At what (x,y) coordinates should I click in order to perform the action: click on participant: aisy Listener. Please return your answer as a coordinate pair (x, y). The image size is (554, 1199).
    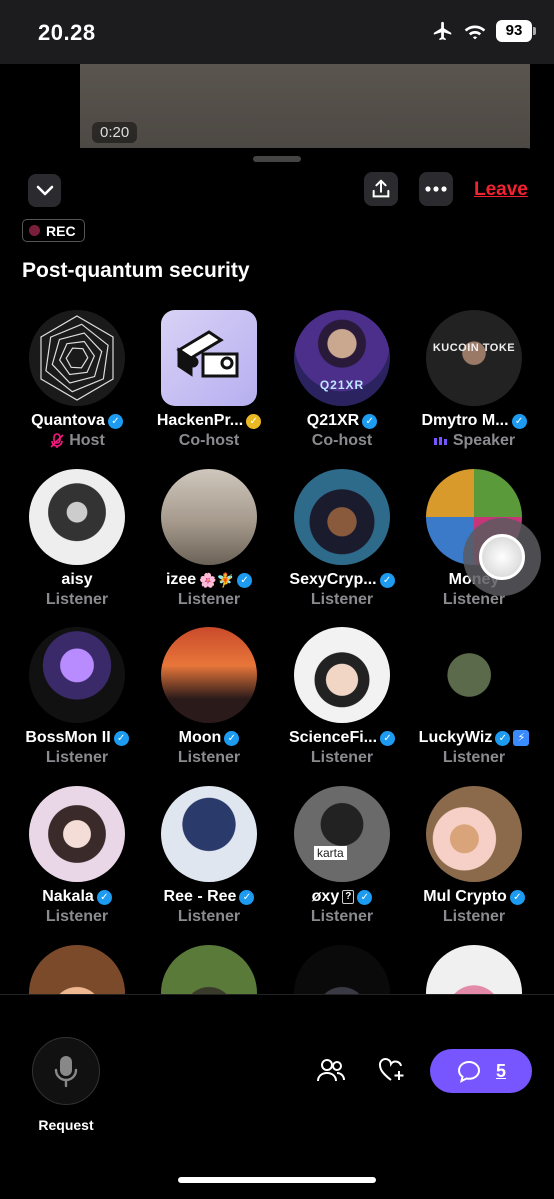
    Looking at the image, I should click on (77, 539).